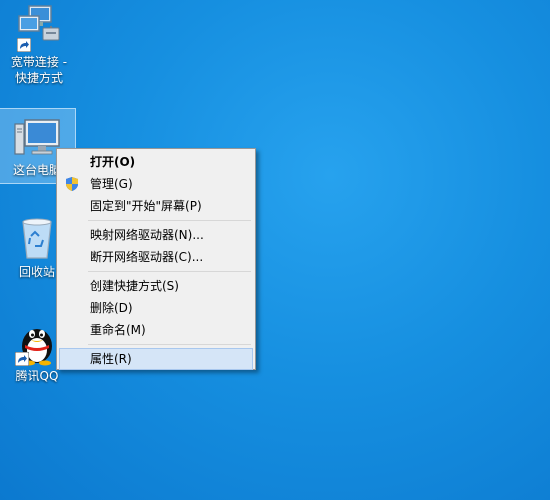  I want to click on menu-item-rename: 重命名(M), so click(156, 330).